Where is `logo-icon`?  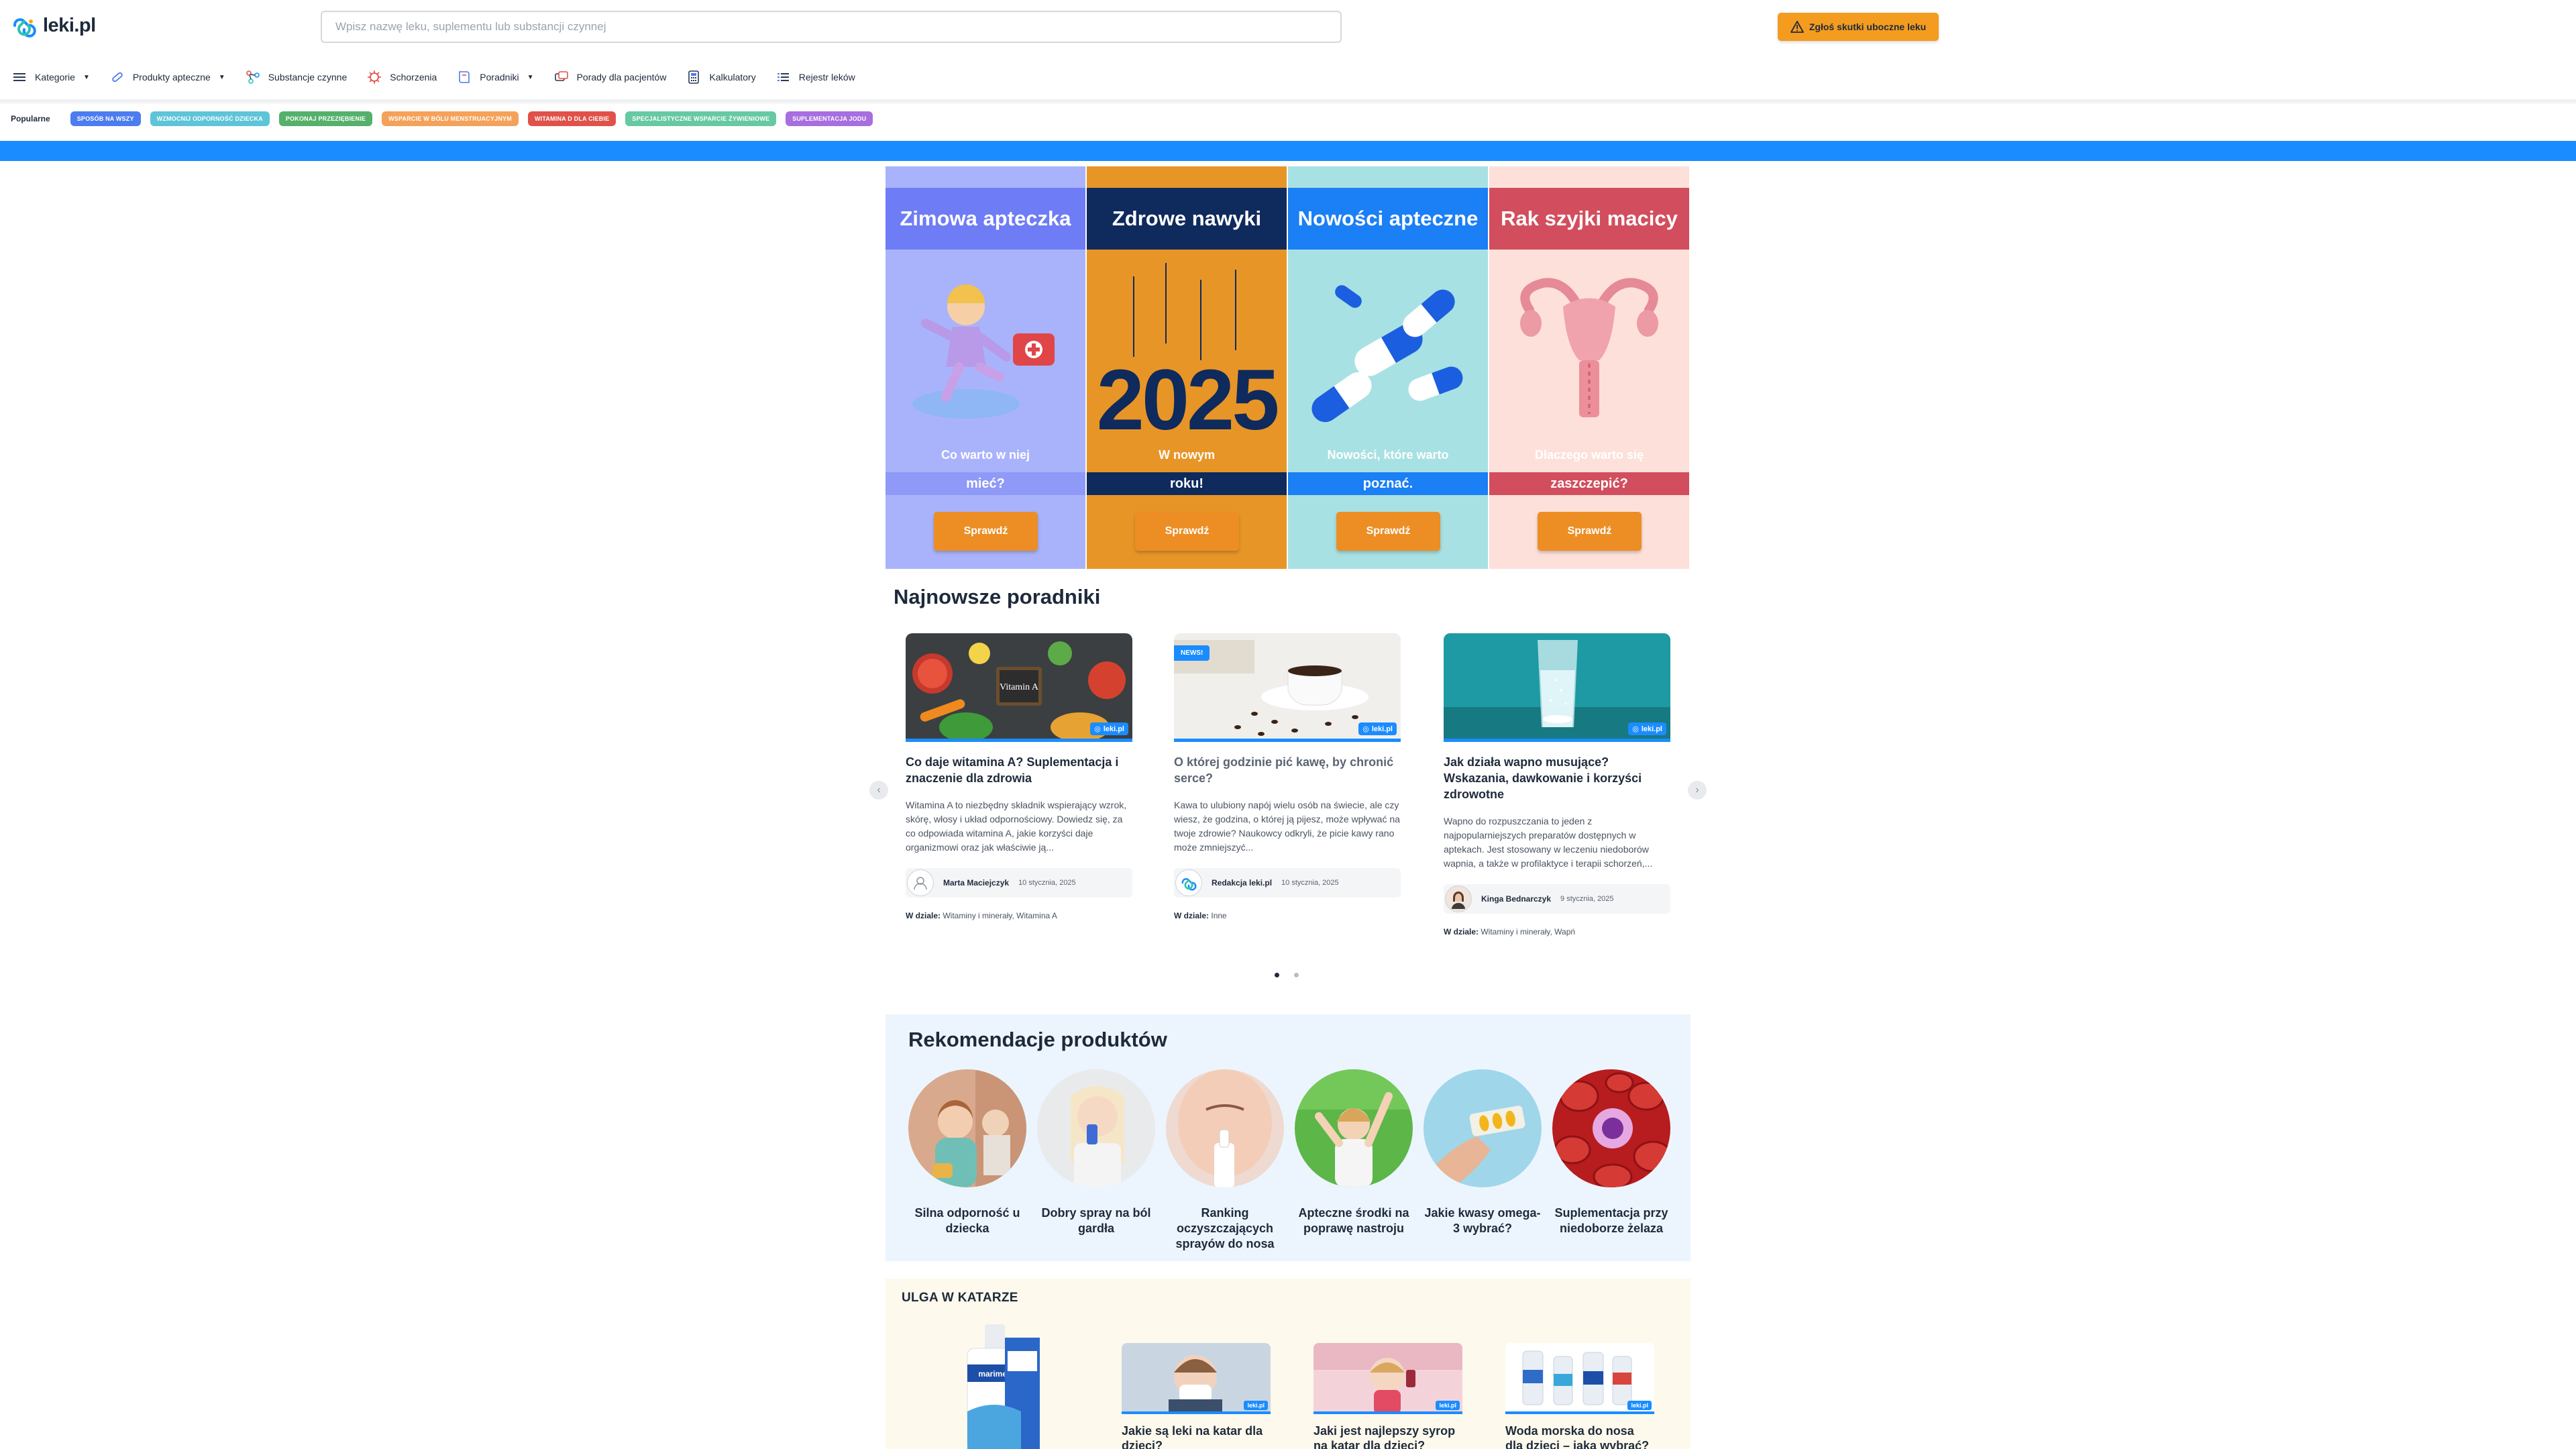
logo-icon is located at coordinates (1189, 884).